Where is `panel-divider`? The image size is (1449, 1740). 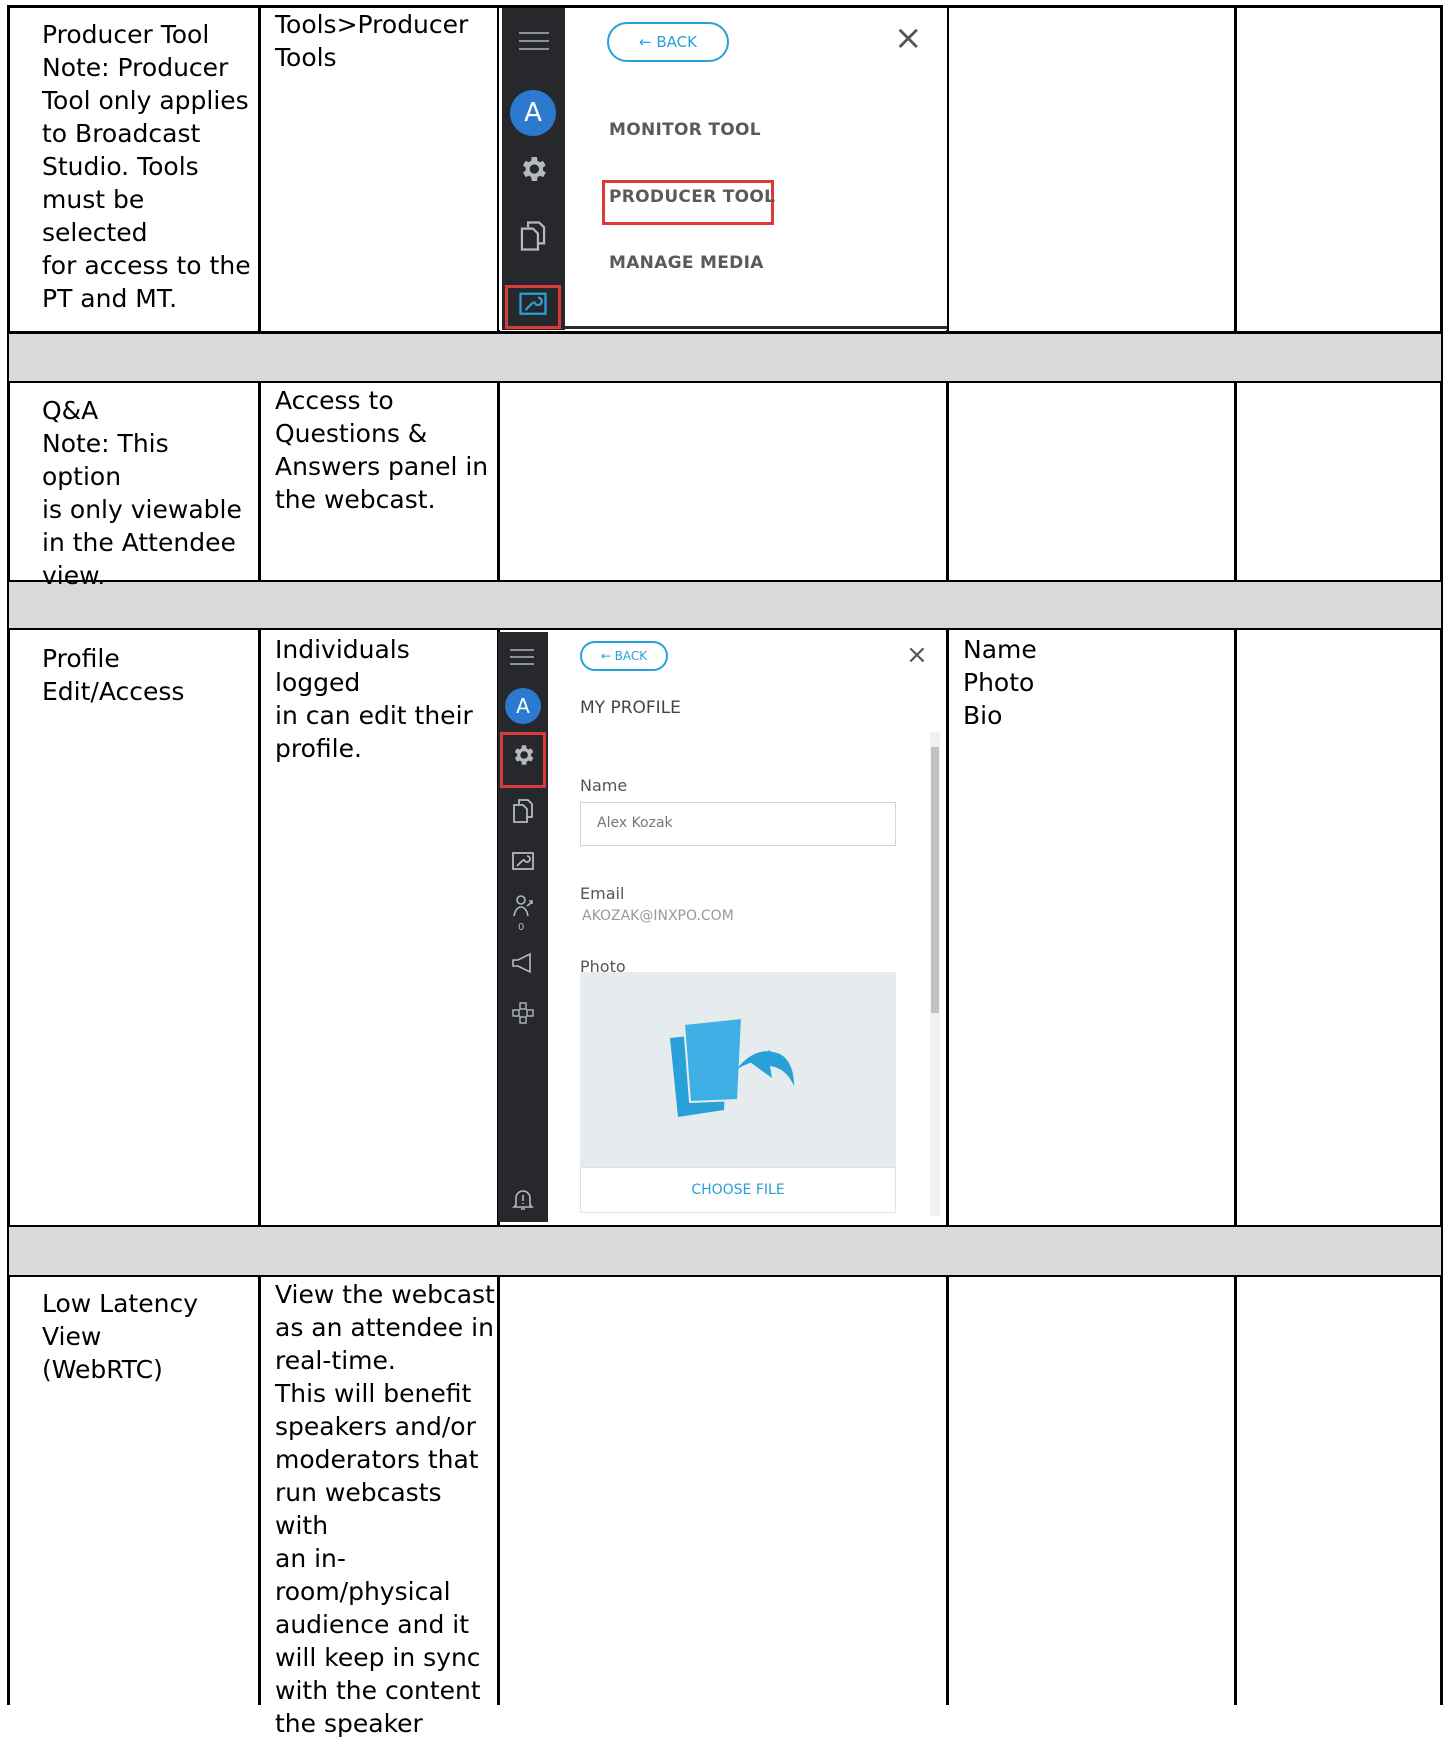 panel-divider is located at coordinates (756, 327).